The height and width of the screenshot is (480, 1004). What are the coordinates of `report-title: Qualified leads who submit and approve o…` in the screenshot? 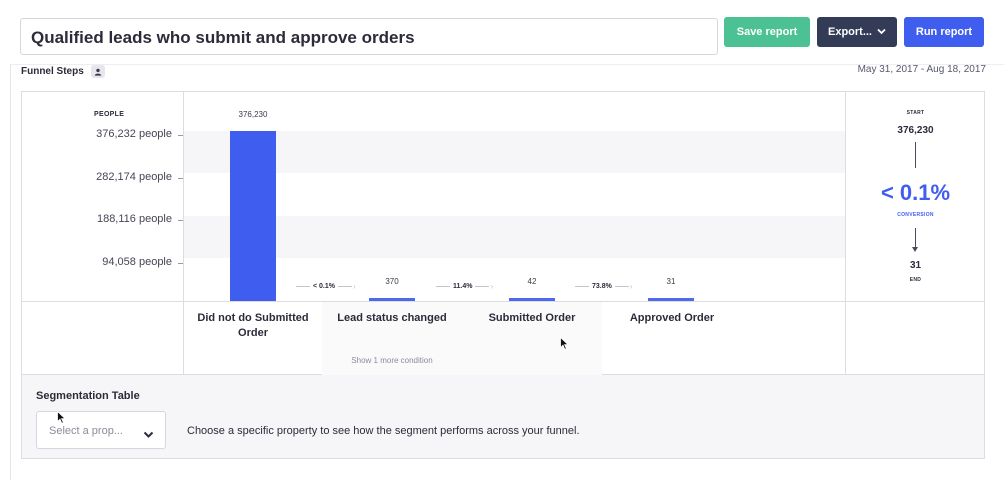 It's located at (223, 38).